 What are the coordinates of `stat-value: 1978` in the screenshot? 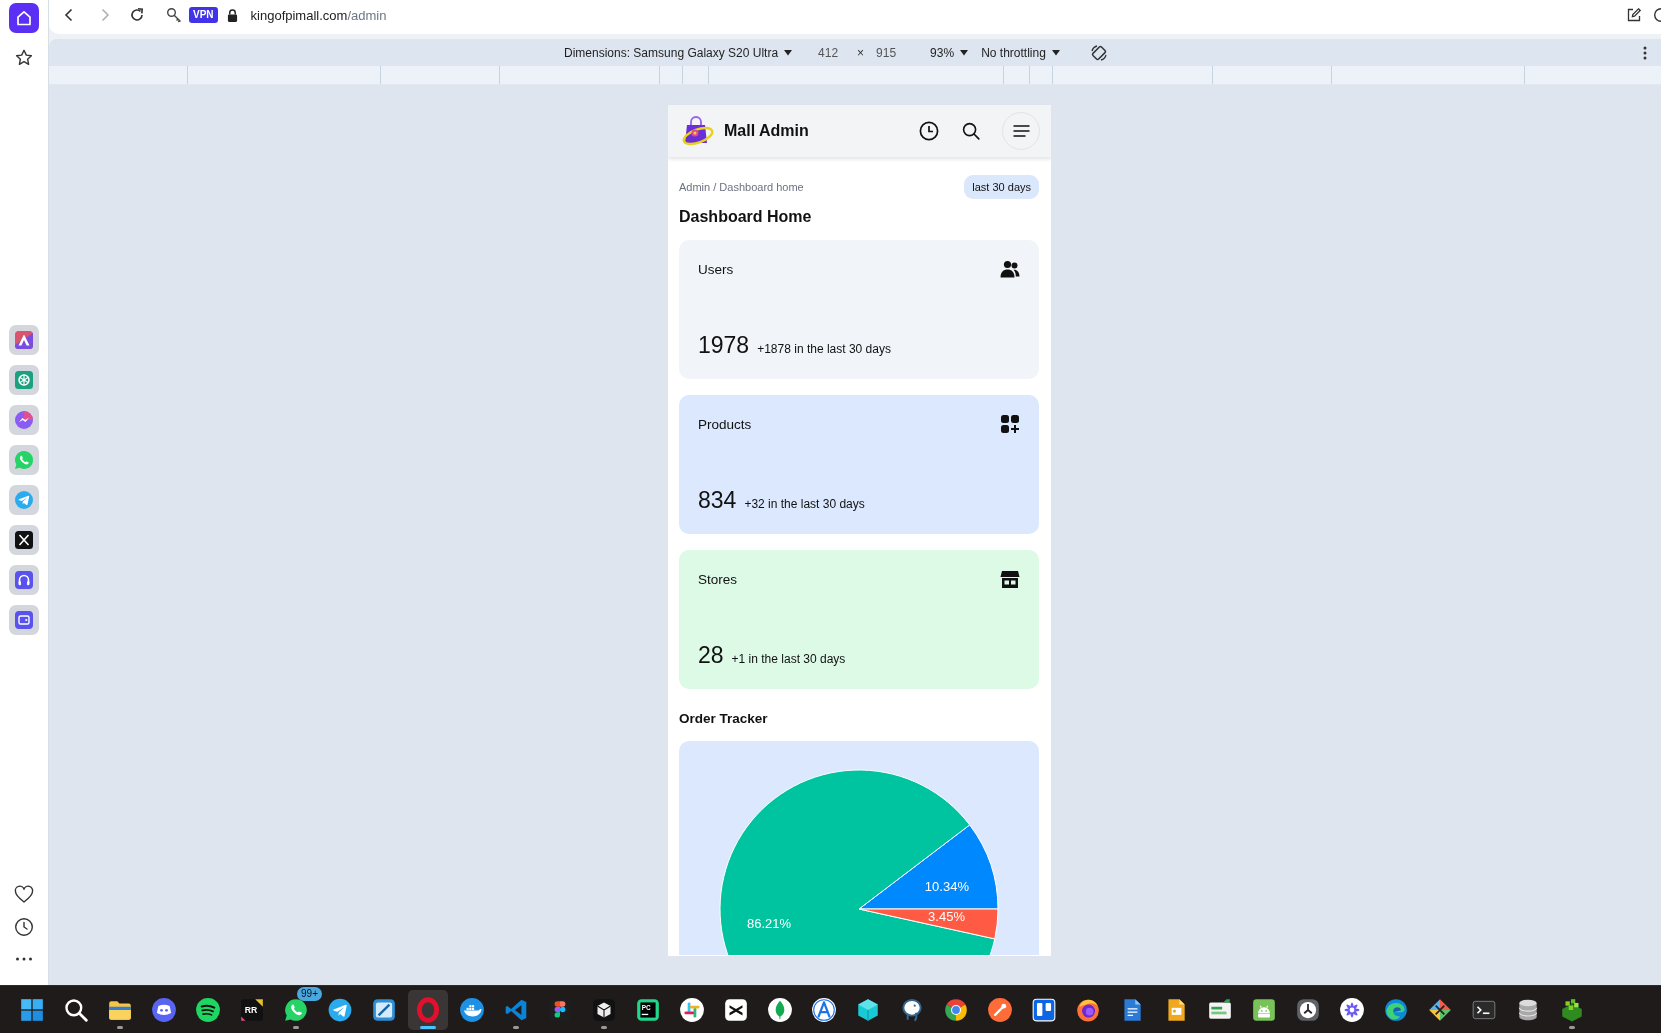 It's located at (724, 345).